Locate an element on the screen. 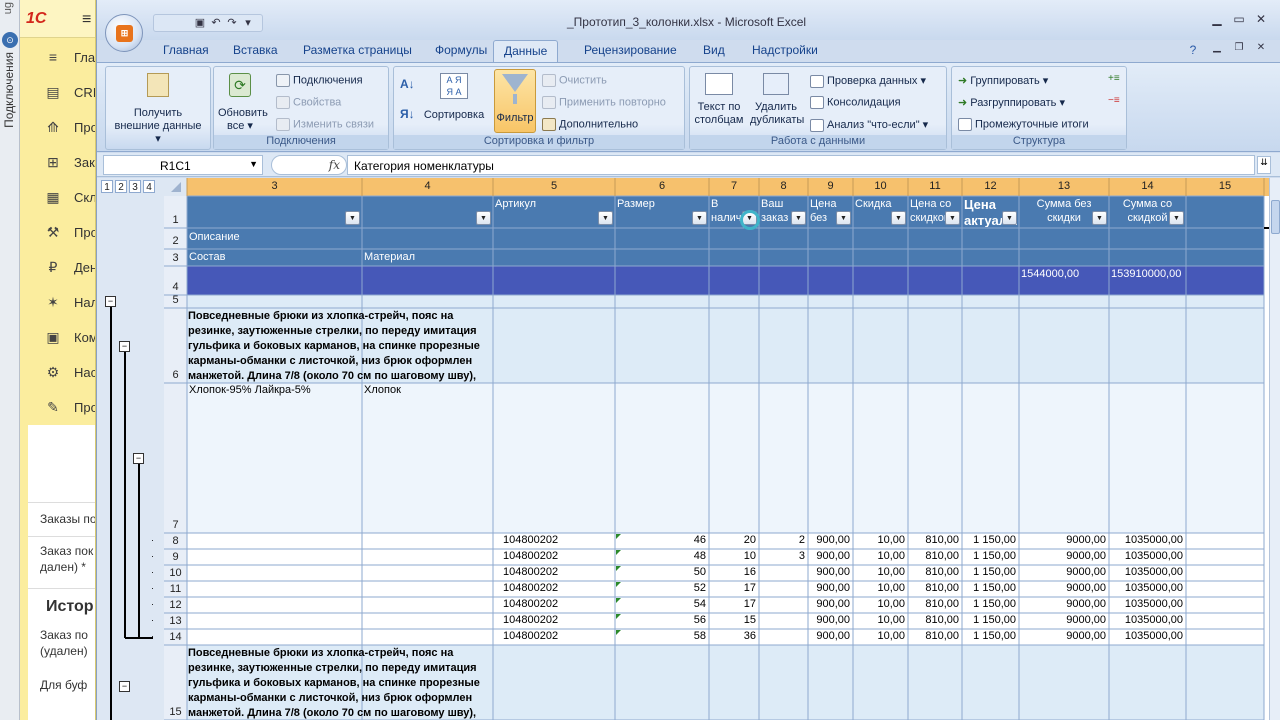 The width and height of the screenshot is (1280, 720). row-header: 5 is located at coordinates (175, 301).